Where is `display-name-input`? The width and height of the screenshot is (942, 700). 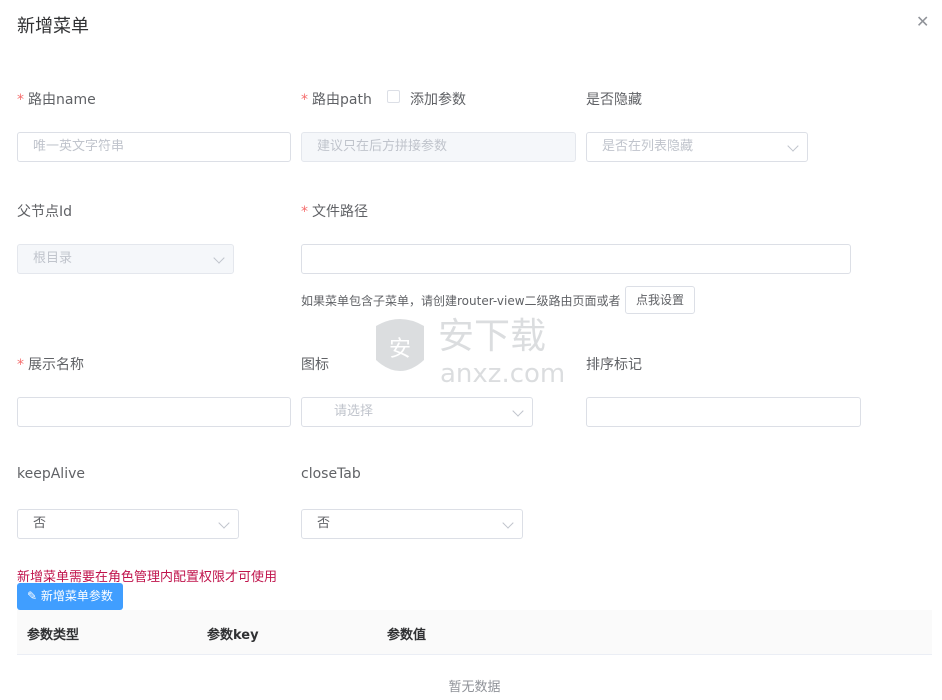 display-name-input is located at coordinates (154, 412).